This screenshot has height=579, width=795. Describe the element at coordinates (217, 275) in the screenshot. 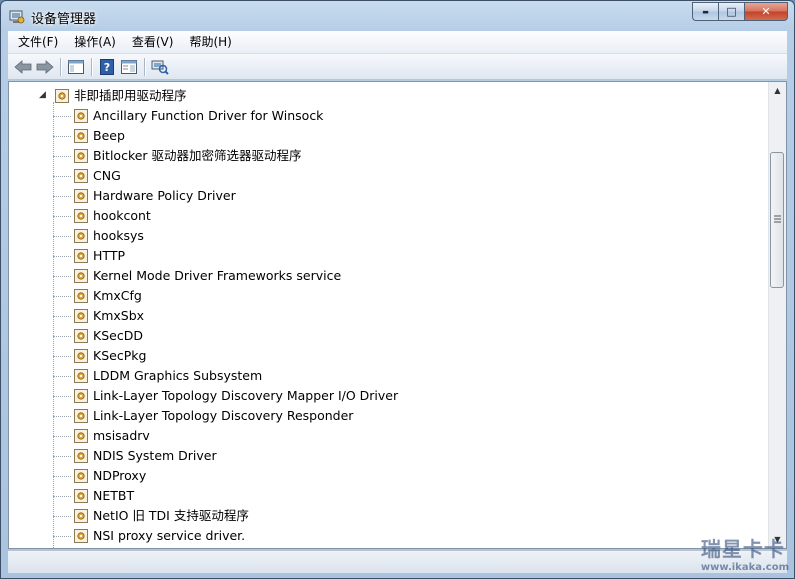

I see `tree-item-label: Kernel Mode Driver Frameworks service` at that location.